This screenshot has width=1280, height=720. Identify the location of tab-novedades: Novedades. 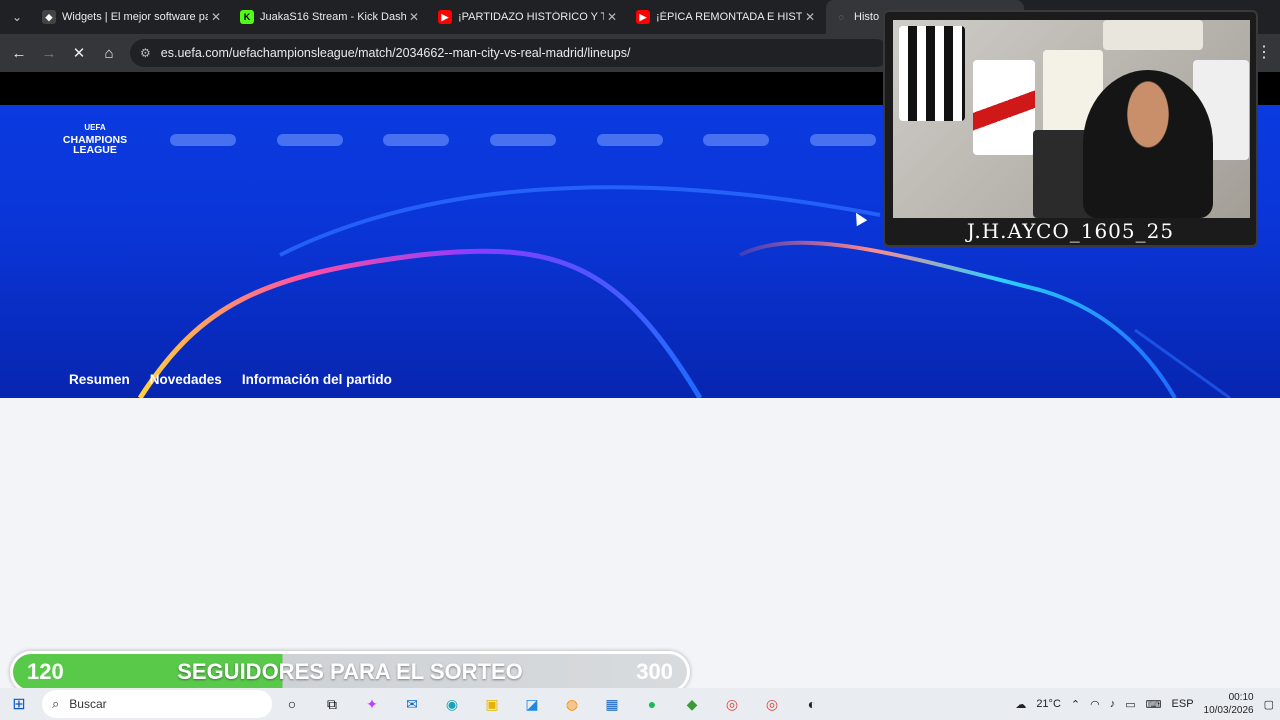
(186, 379).